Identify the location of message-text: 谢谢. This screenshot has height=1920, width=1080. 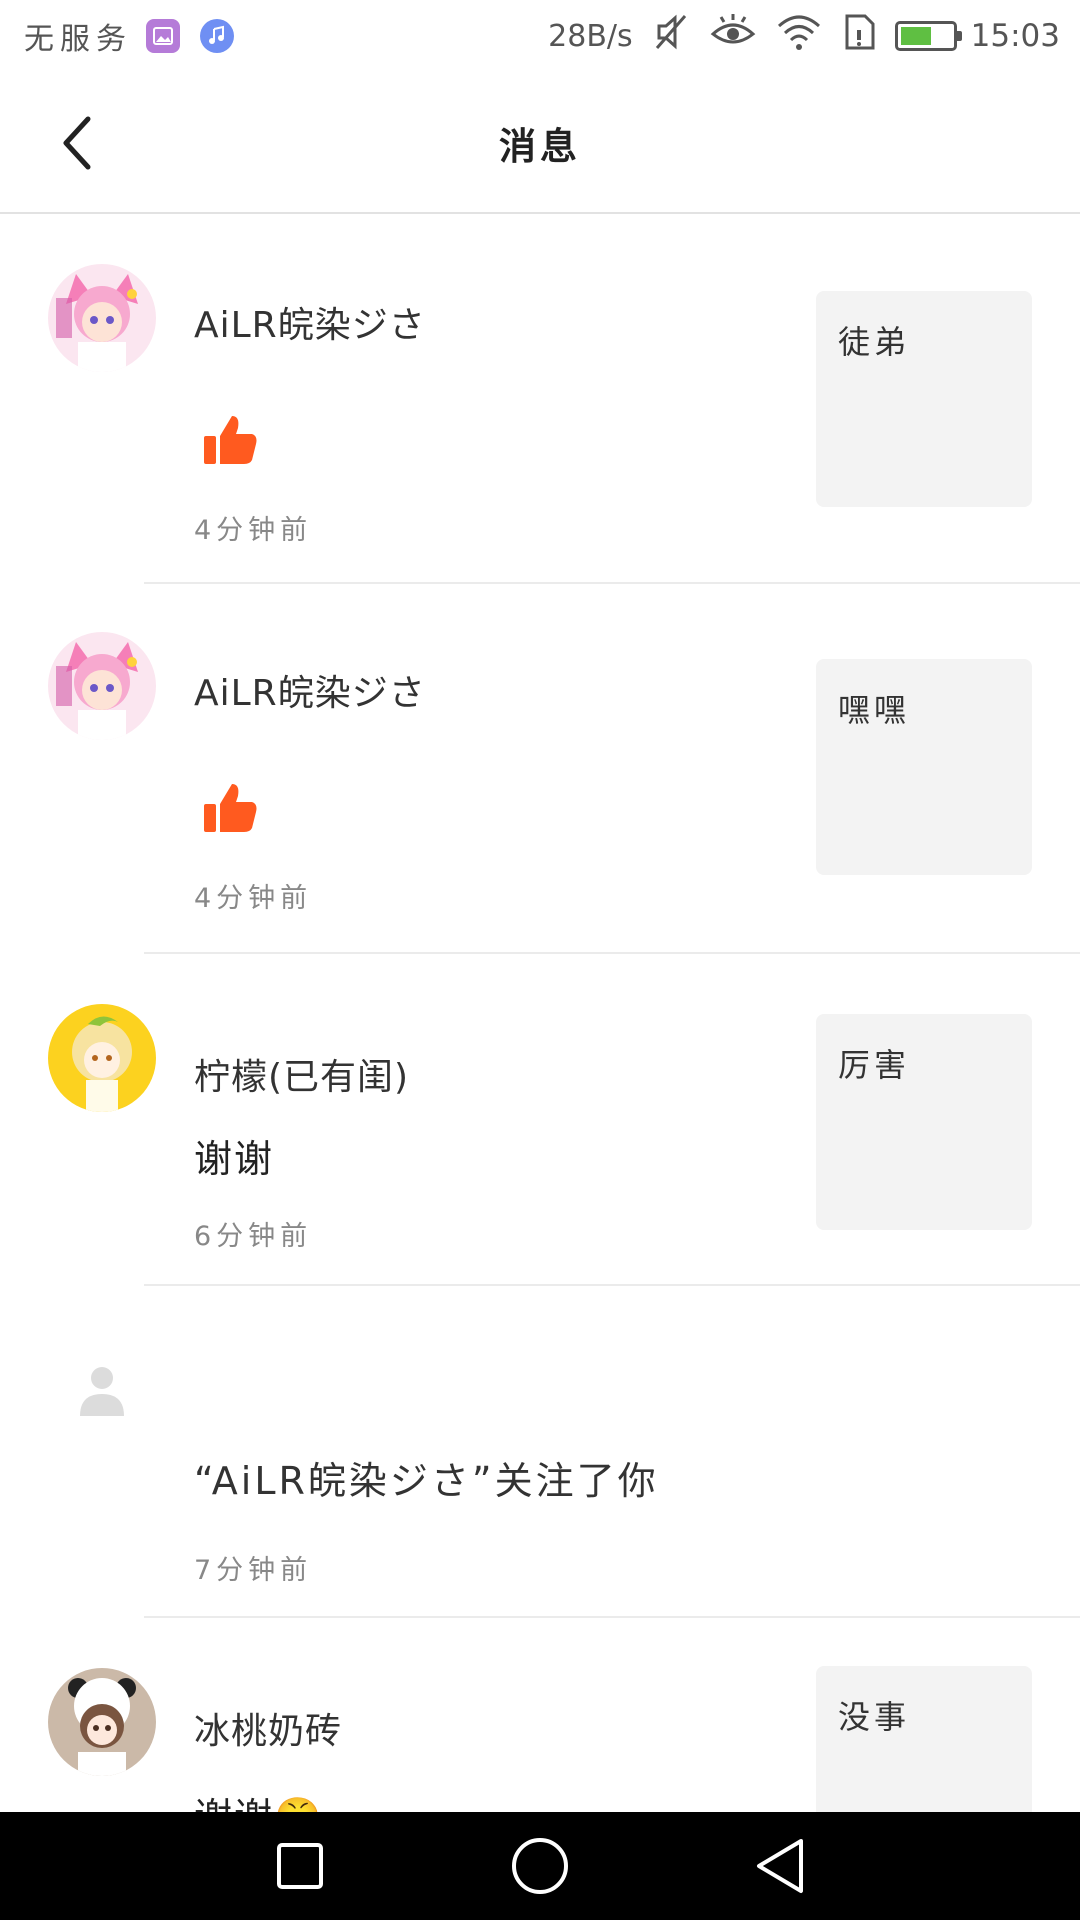
(234, 1159).